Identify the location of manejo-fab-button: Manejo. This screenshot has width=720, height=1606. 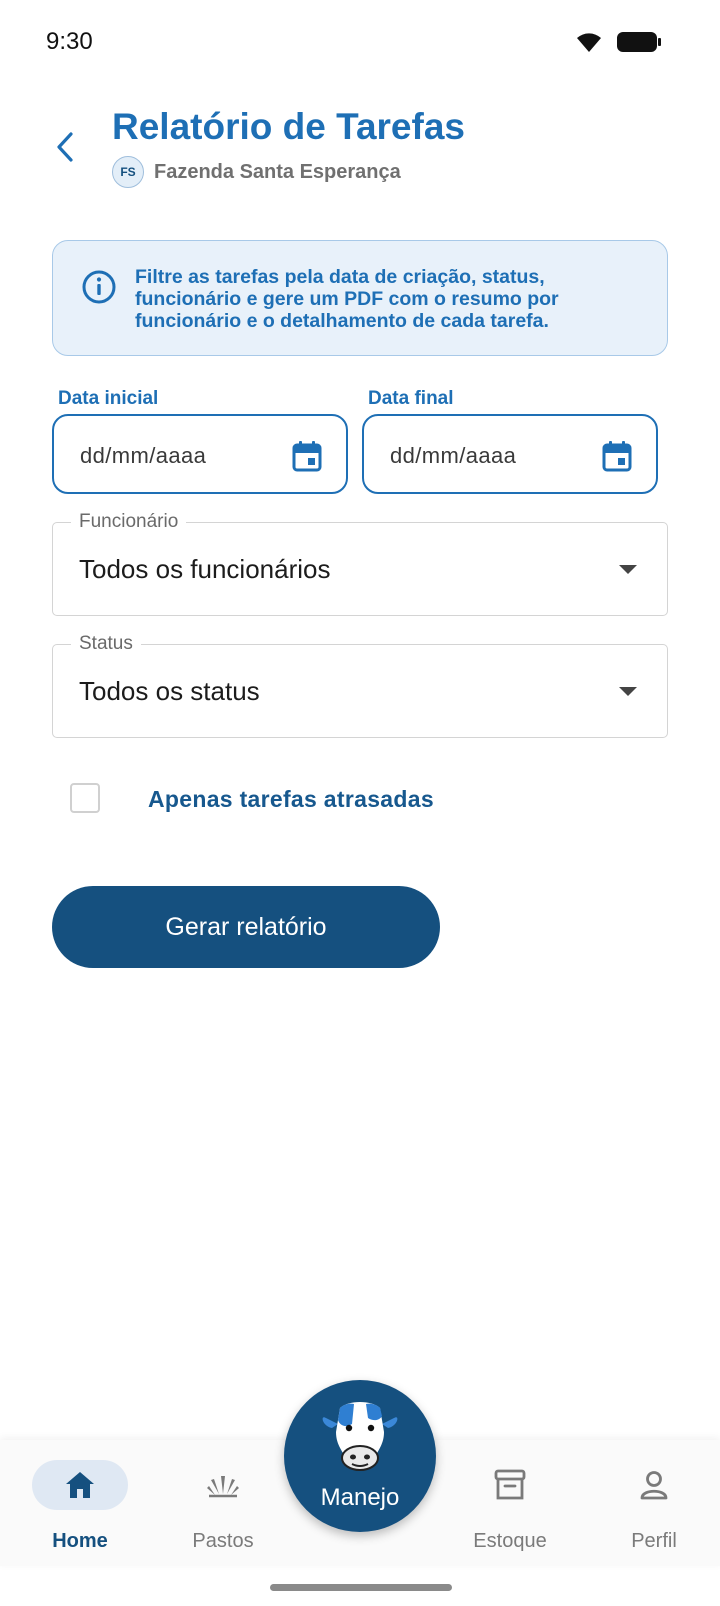
(360, 1456).